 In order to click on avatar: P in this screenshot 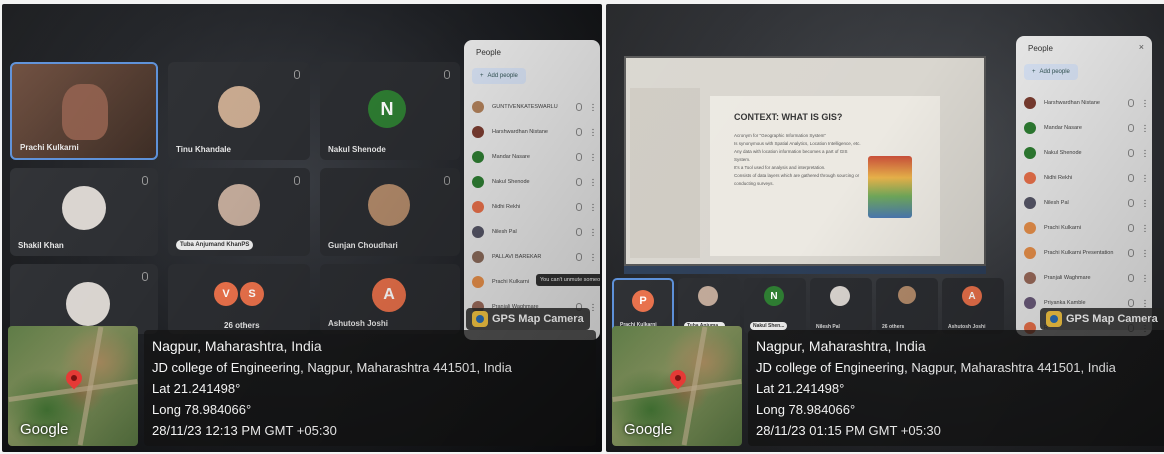, I will do `click(643, 301)`.